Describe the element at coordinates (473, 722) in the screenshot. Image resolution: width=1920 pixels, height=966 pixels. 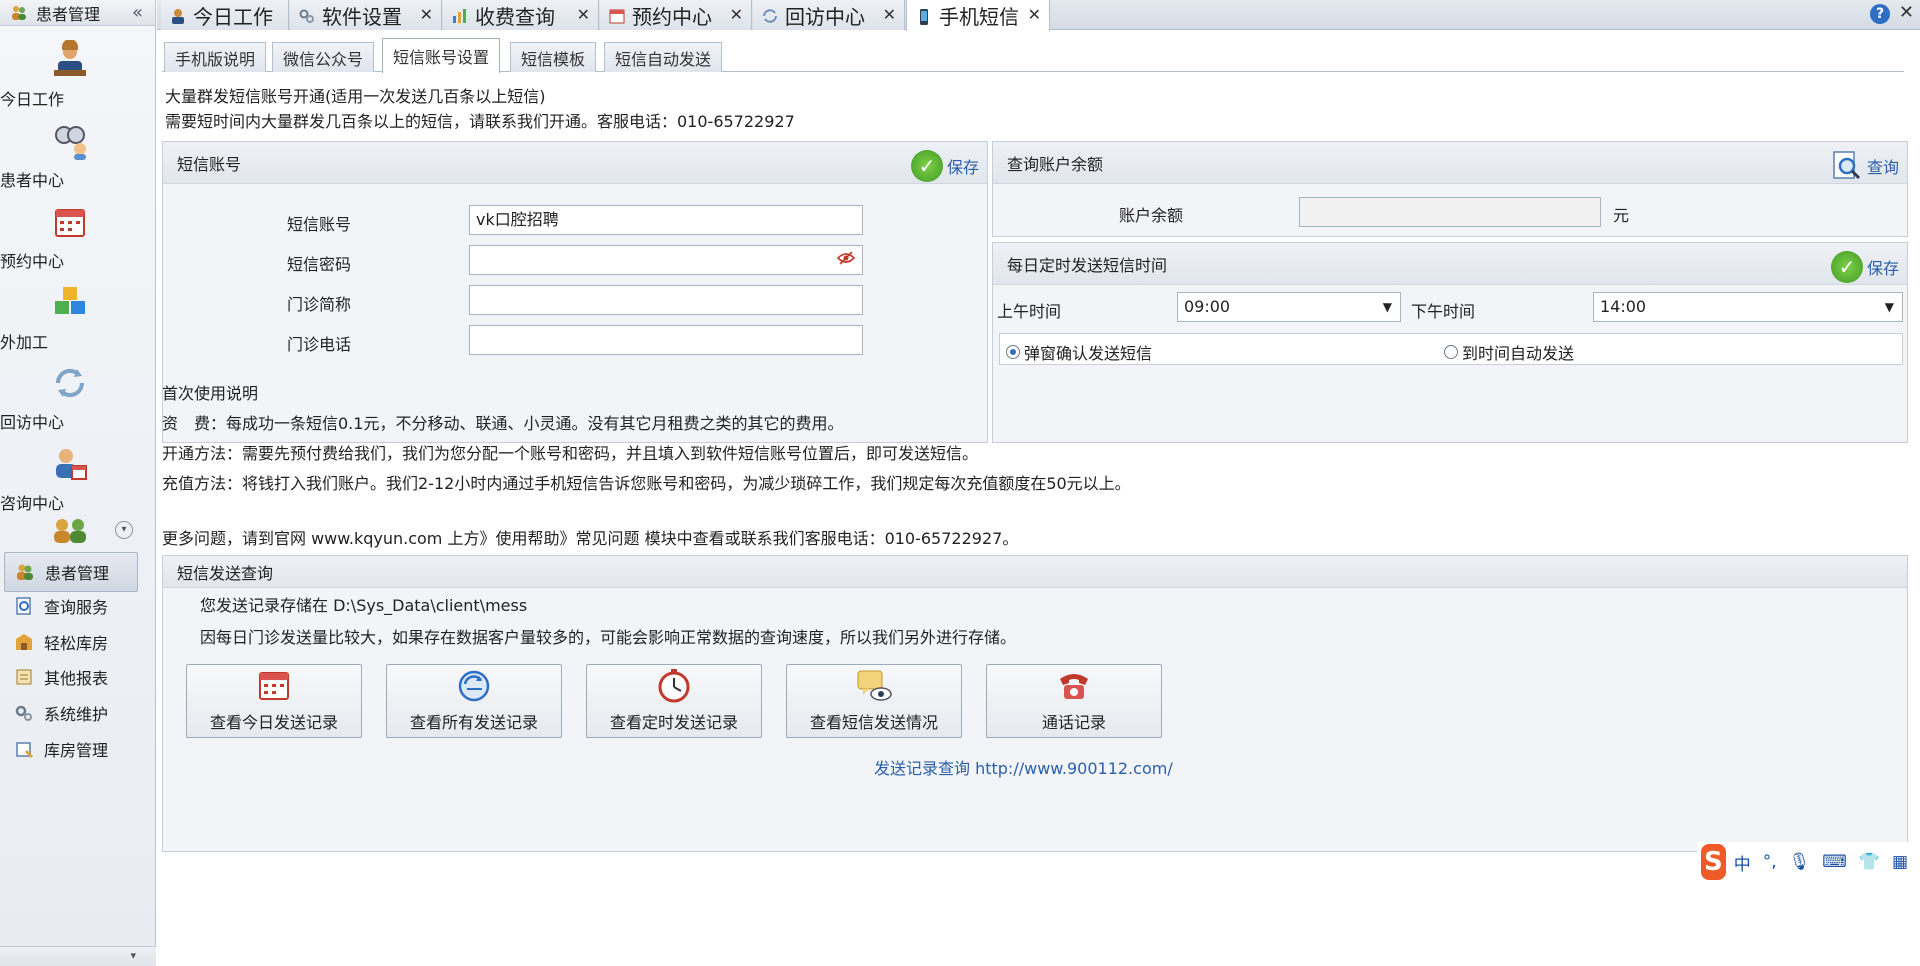
I see `button-label: 查看所有发送记录` at that location.